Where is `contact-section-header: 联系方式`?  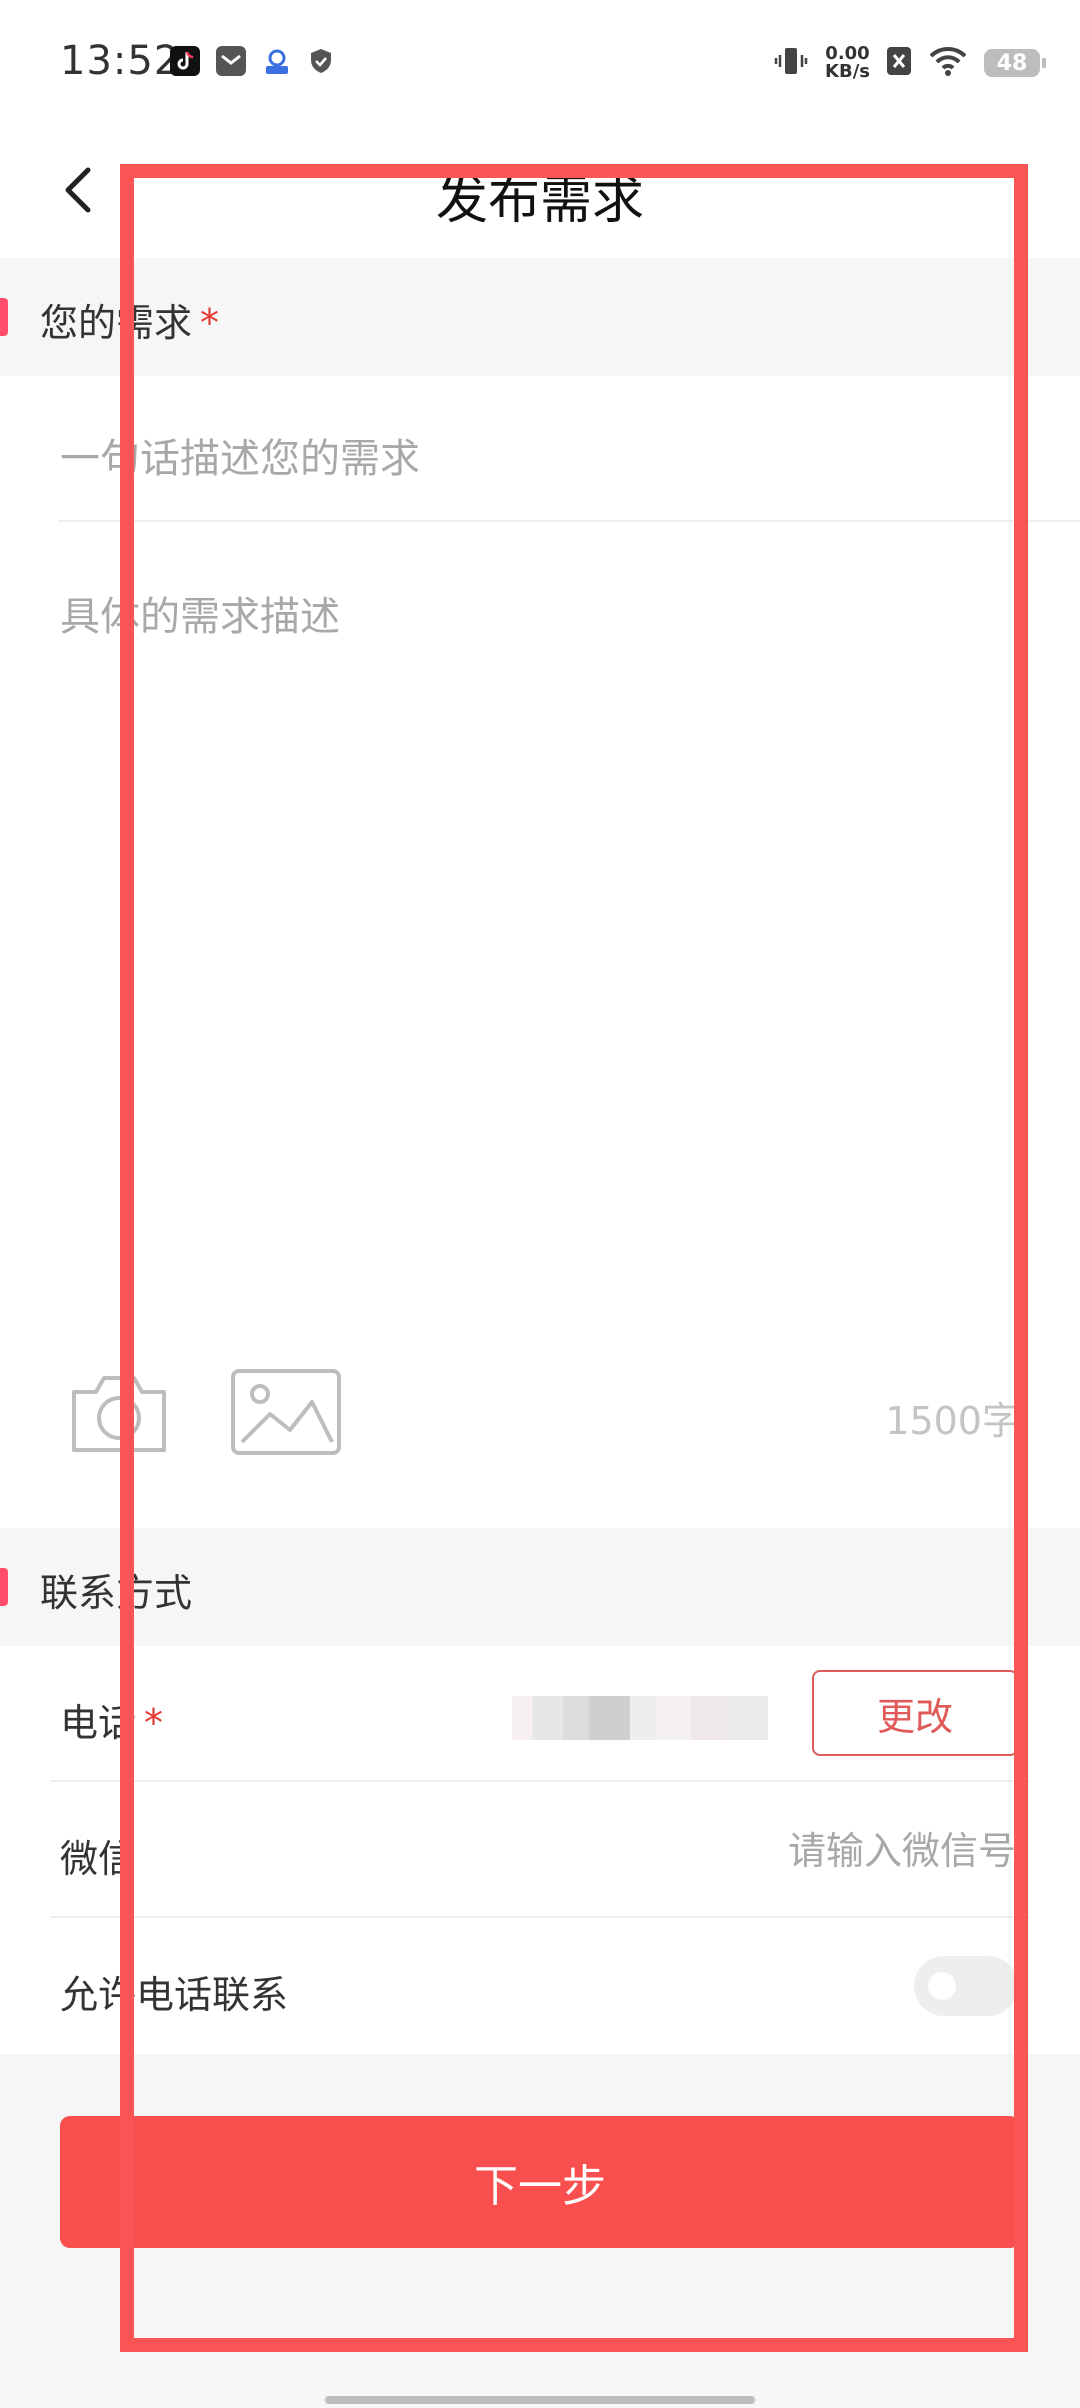
contact-section-header: 联系方式 is located at coordinates (540, 1587).